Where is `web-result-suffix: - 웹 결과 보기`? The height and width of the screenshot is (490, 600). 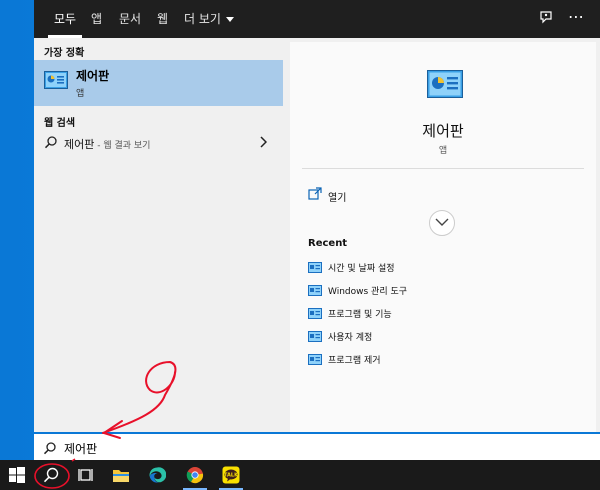
web-result-suffix: - 웹 결과 보기 is located at coordinates (122, 146).